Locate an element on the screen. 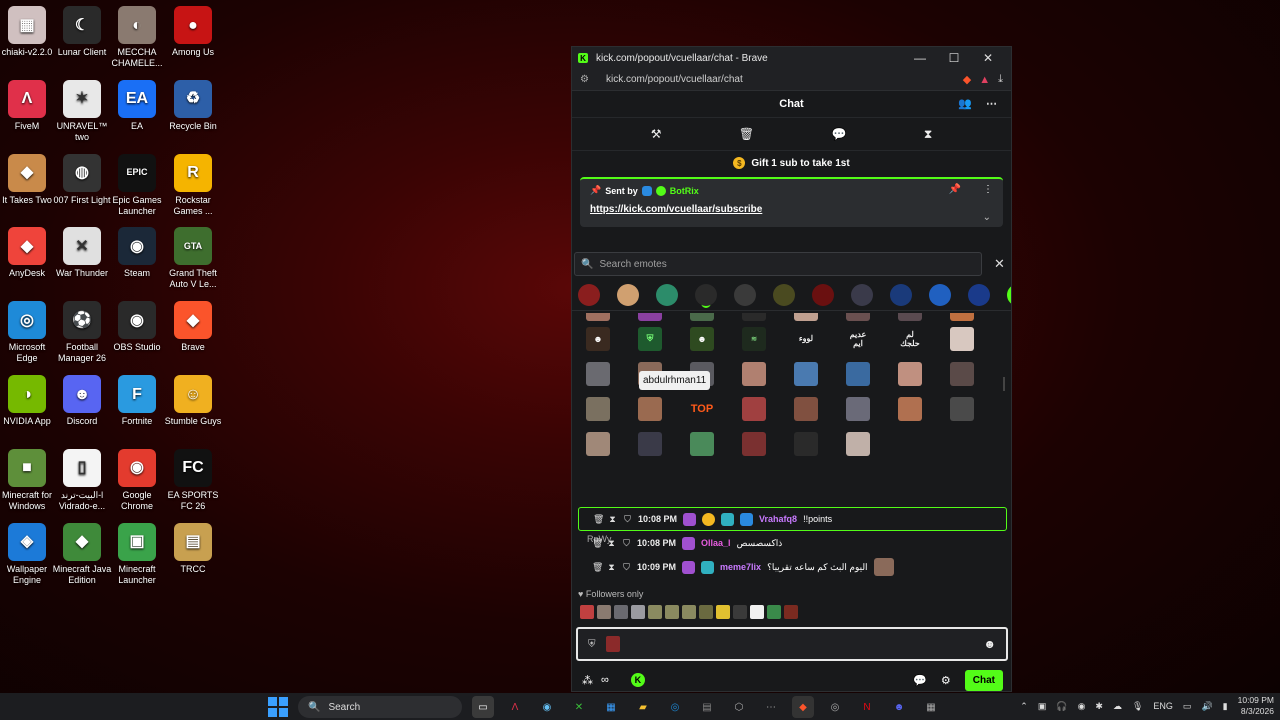 The height and width of the screenshot is (720, 1280). fivem-taskbar-icon: Λ is located at coordinates (515, 707).